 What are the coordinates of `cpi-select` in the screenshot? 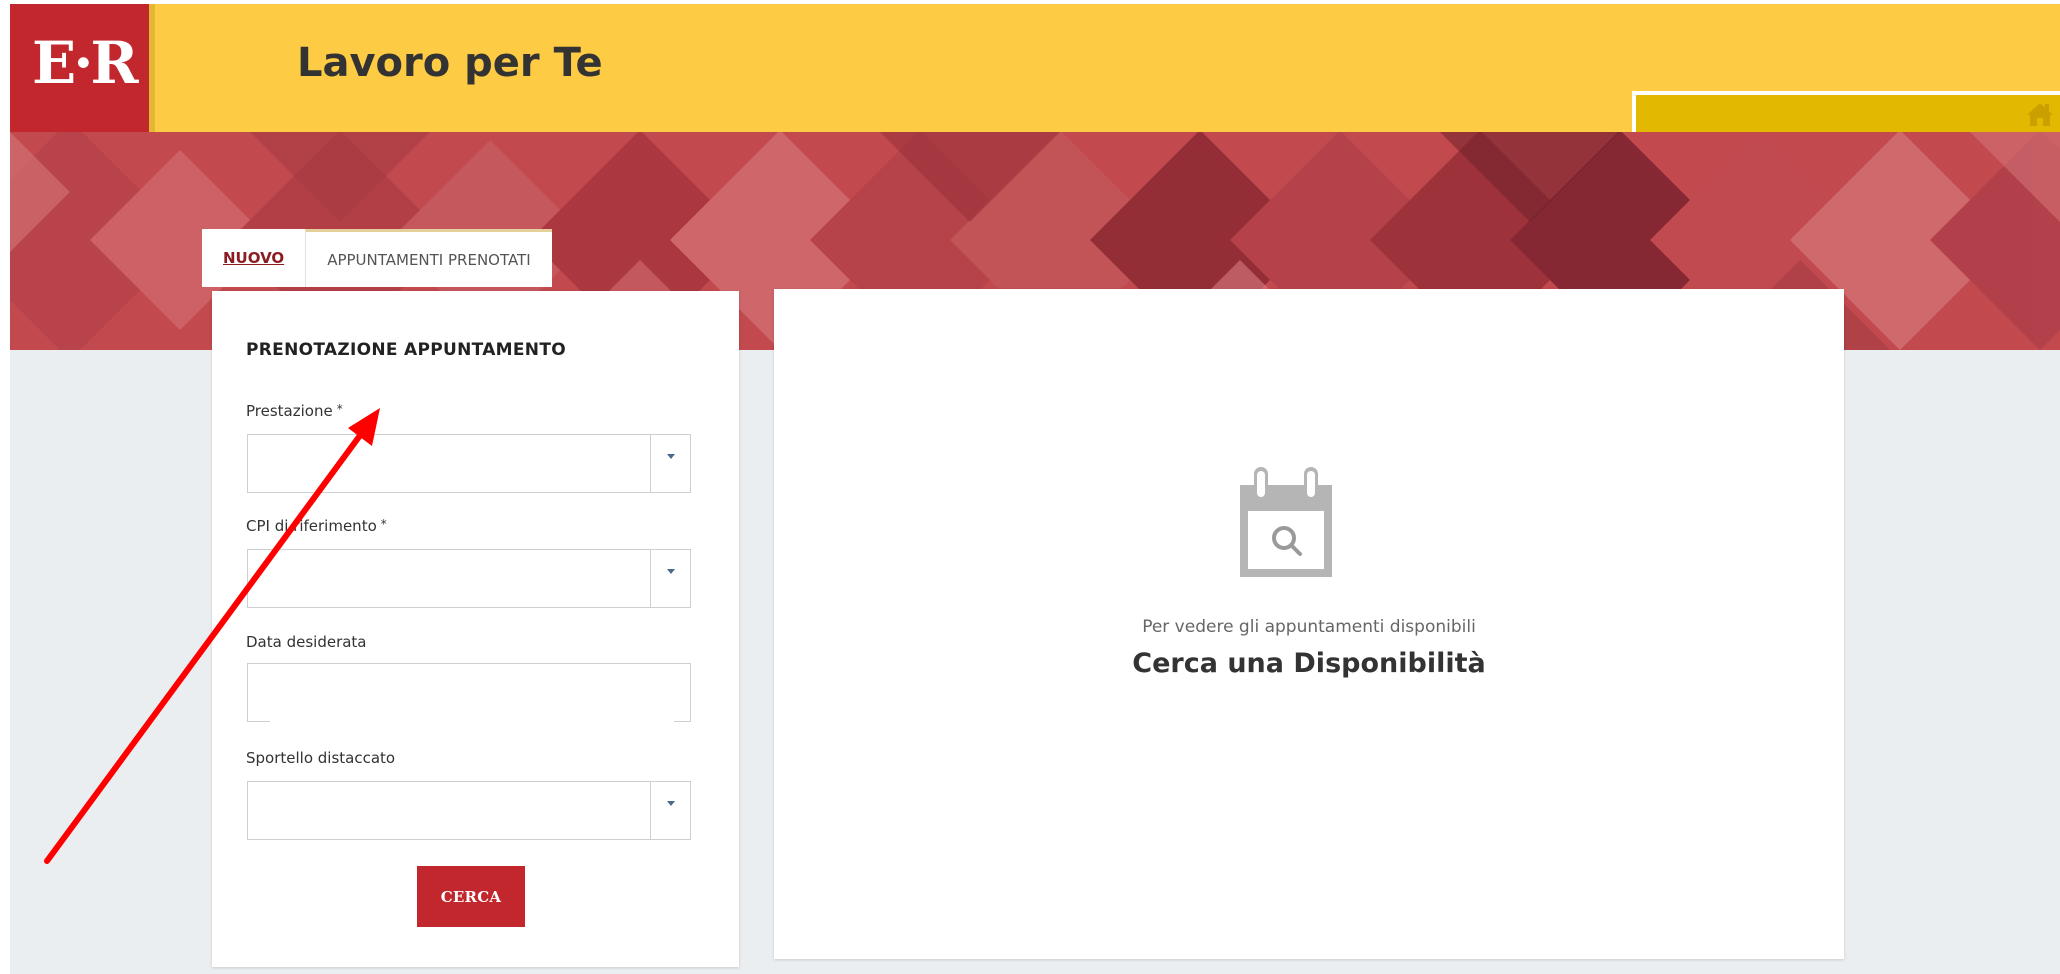 It's located at (469, 578).